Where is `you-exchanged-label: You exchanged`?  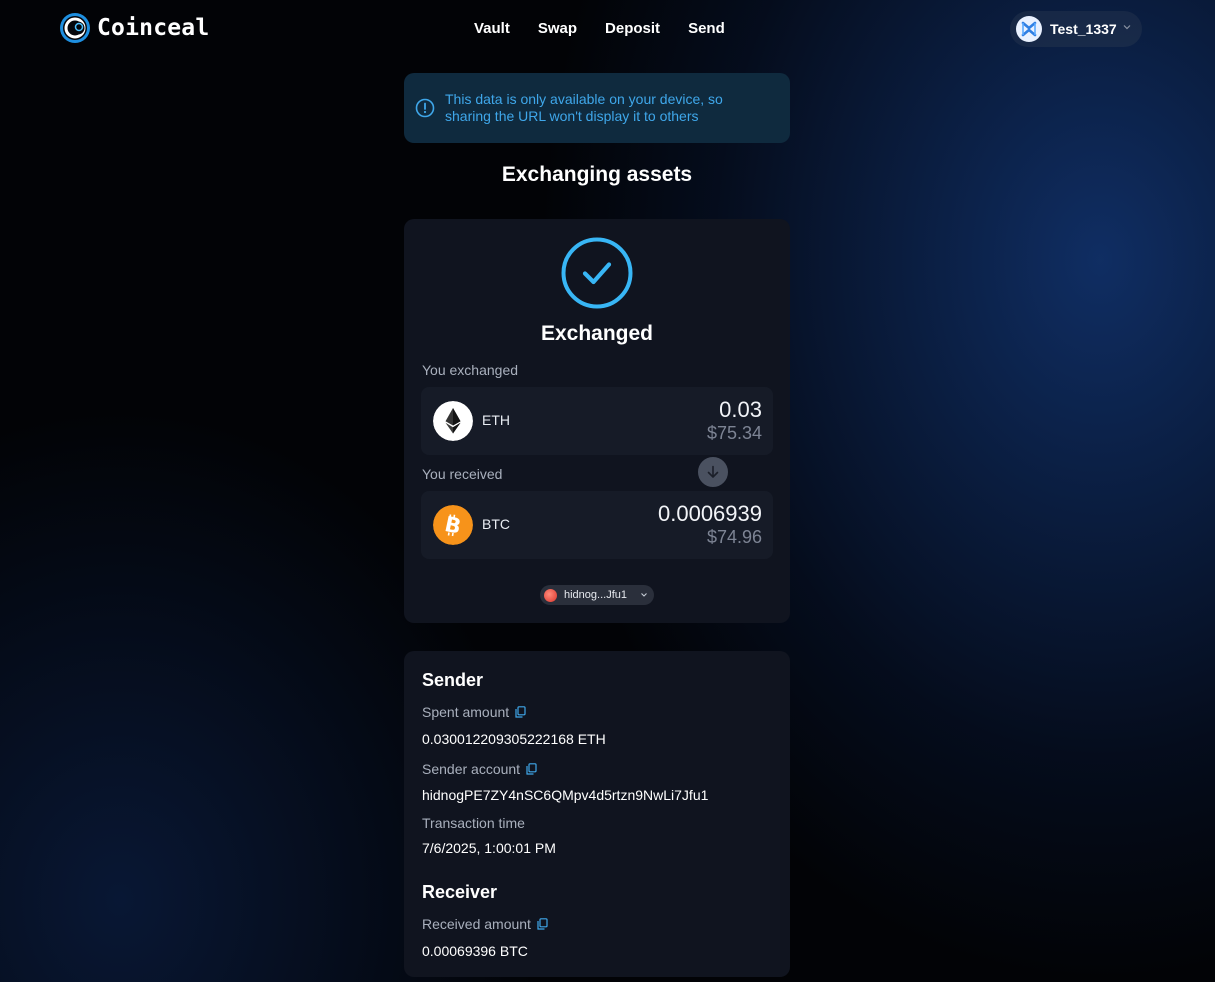 you-exchanged-label: You exchanged is located at coordinates (470, 370).